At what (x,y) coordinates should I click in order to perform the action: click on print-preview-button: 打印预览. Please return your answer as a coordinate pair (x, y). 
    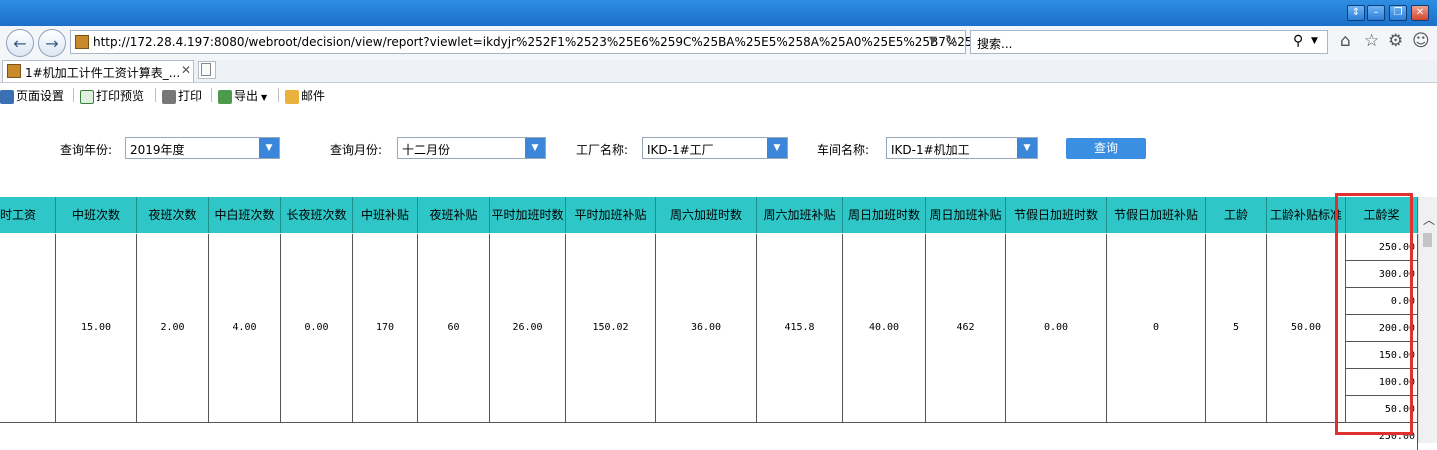
    Looking at the image, I should click on (112, 95).